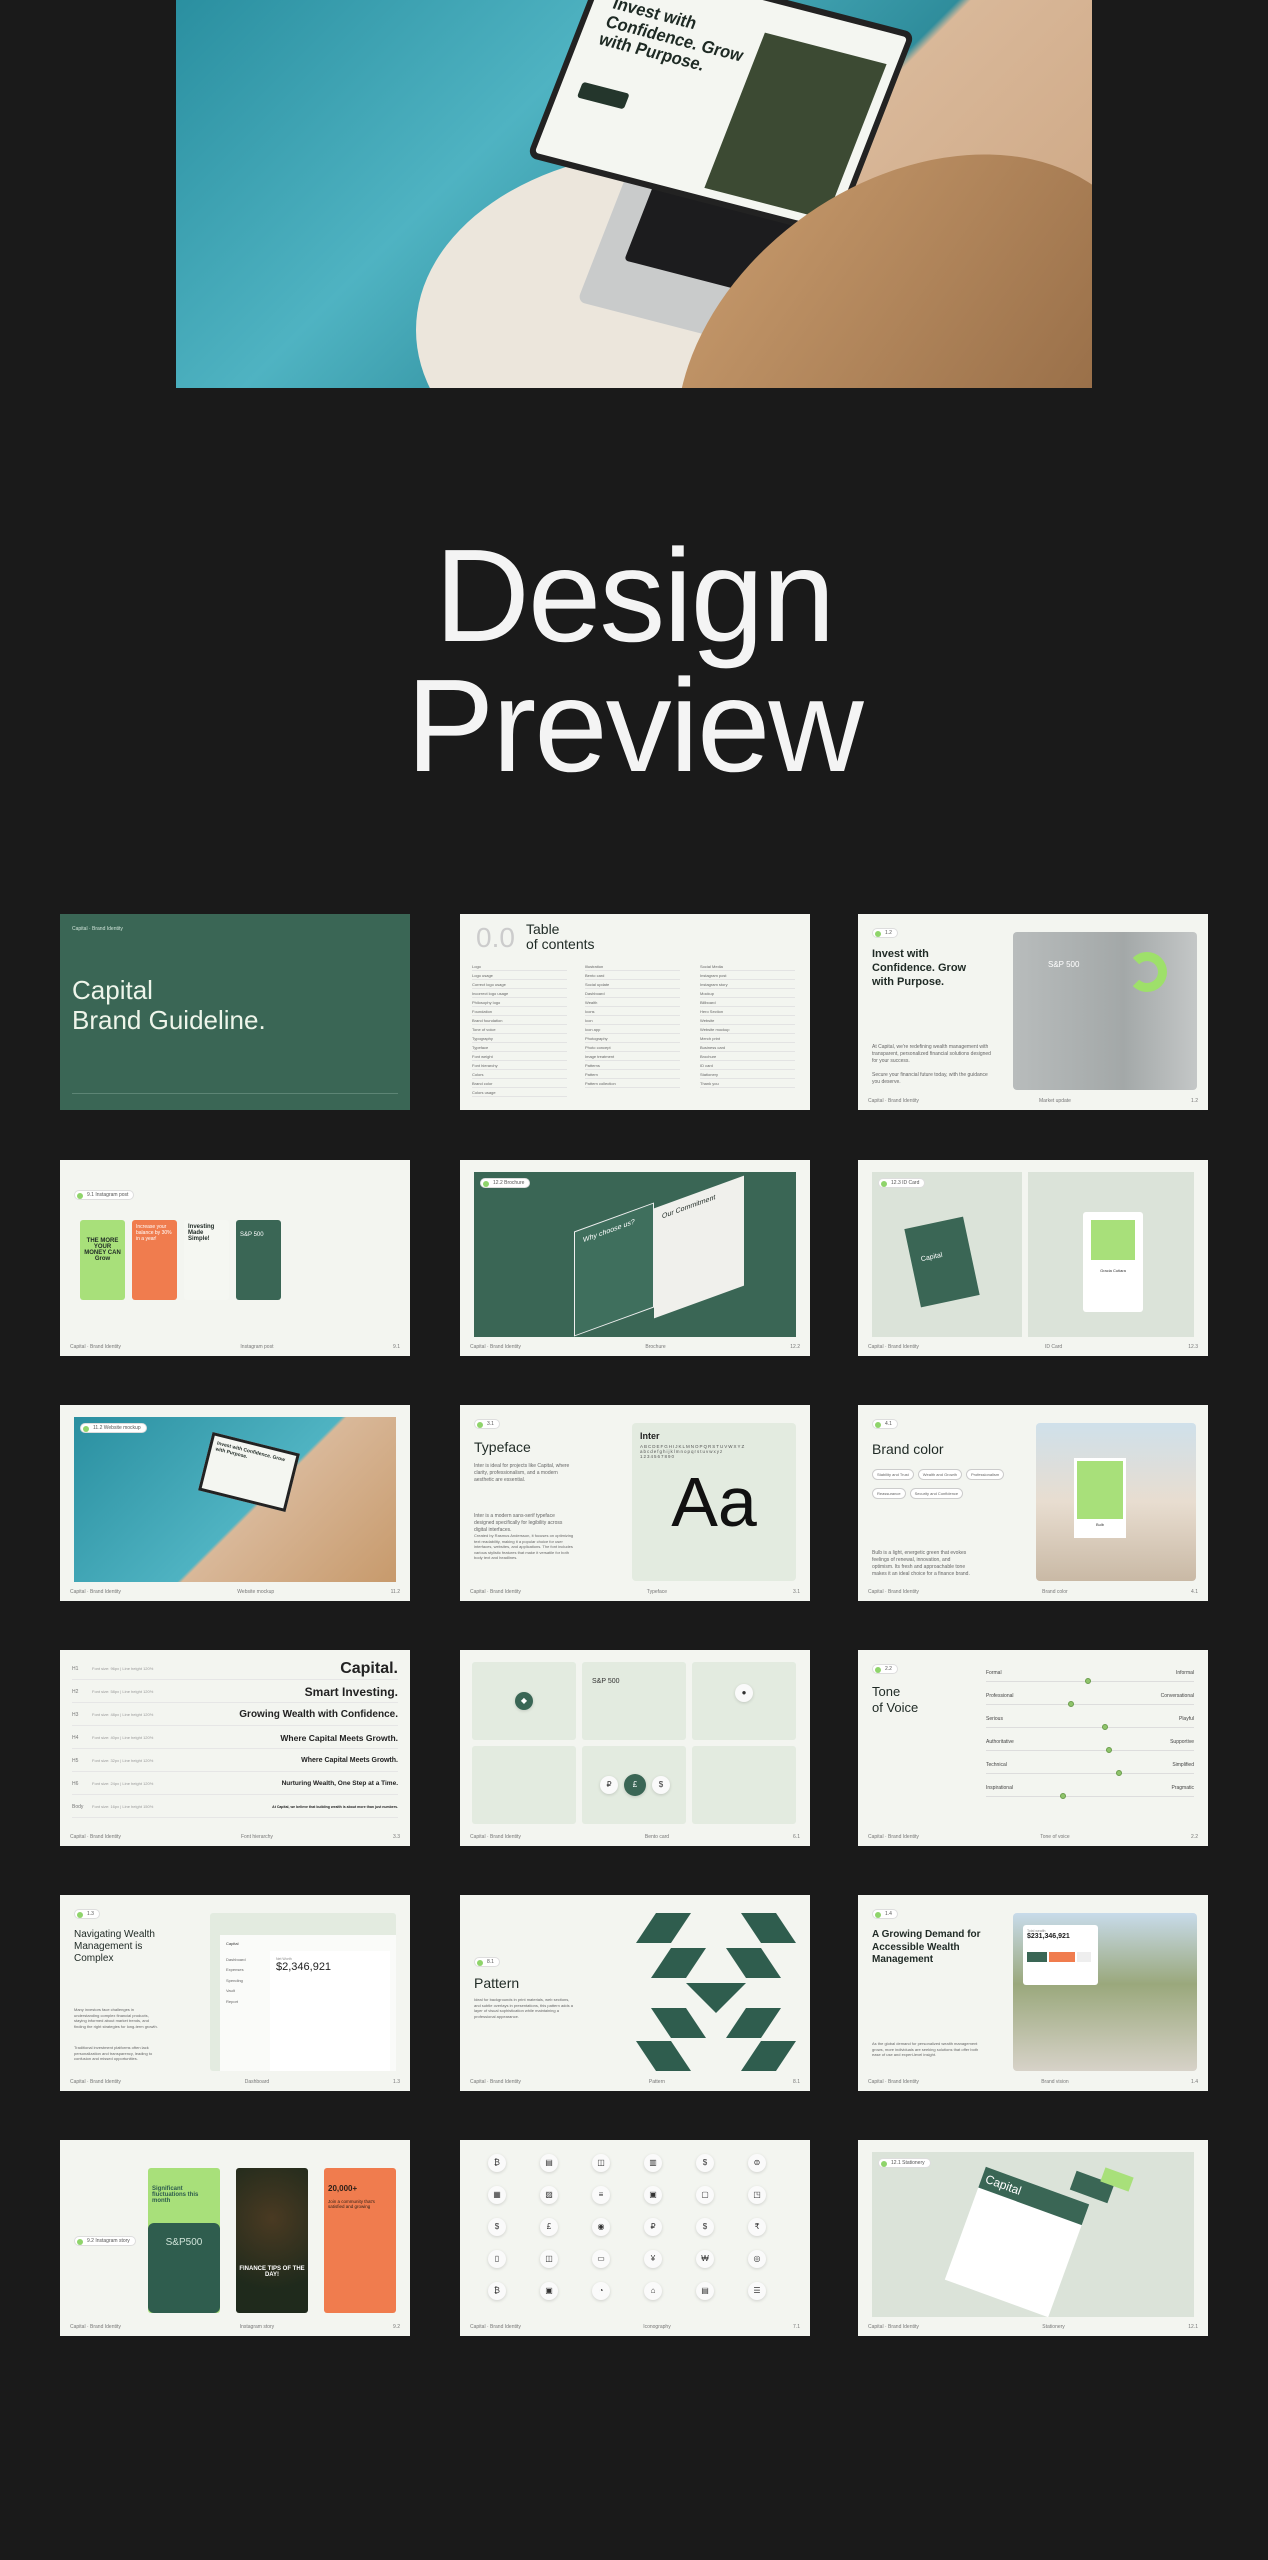  I want to click on section-badge: 1.2, so click(885, 933).